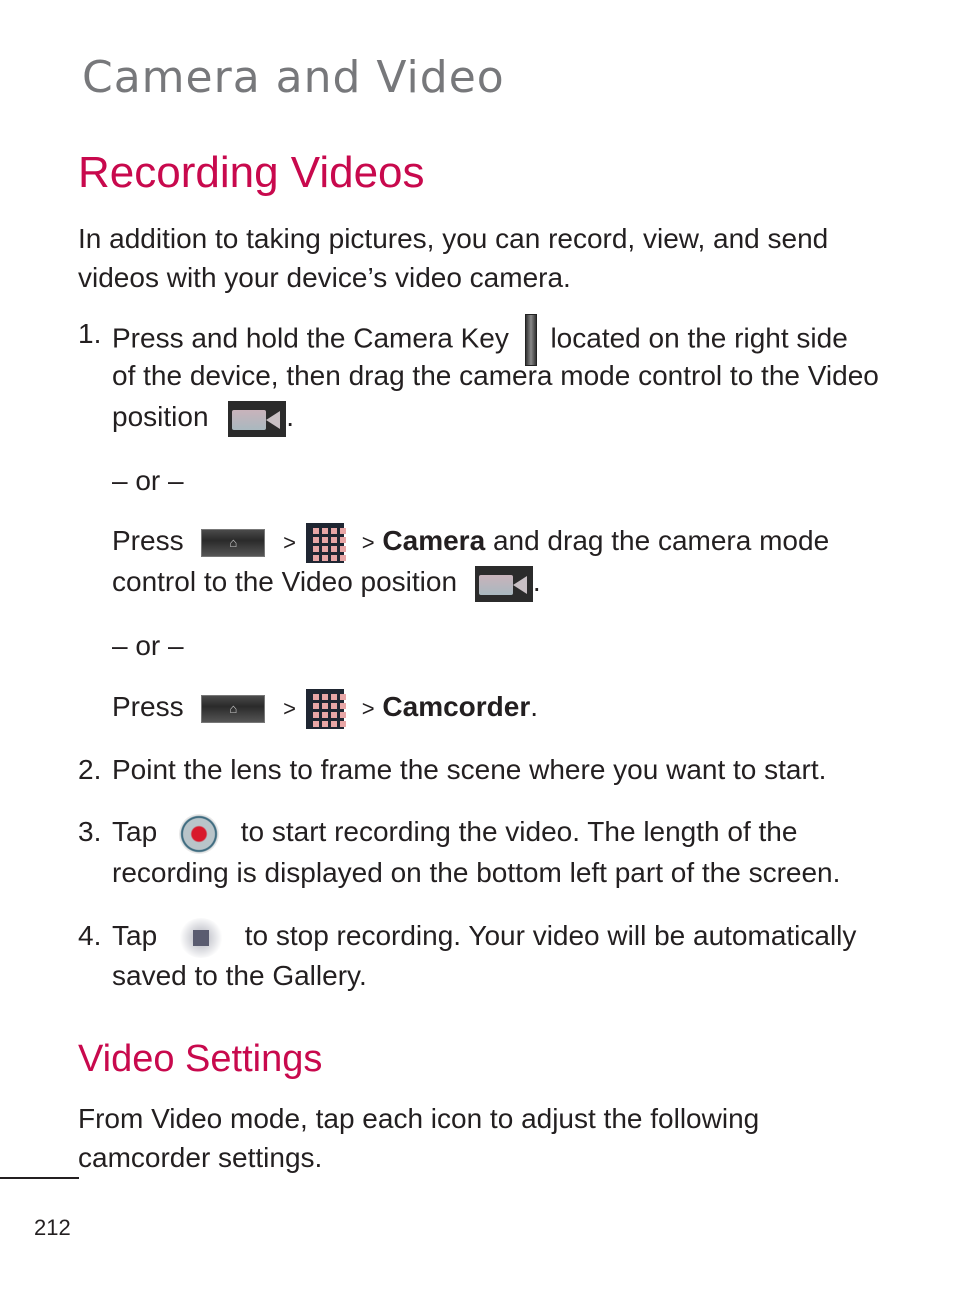 Image resolution: width=954 pixels, height=1291 pixels. Describe the element at coordinates (90, 831) in the screenshot. I see `step-number: 3.` at that location.